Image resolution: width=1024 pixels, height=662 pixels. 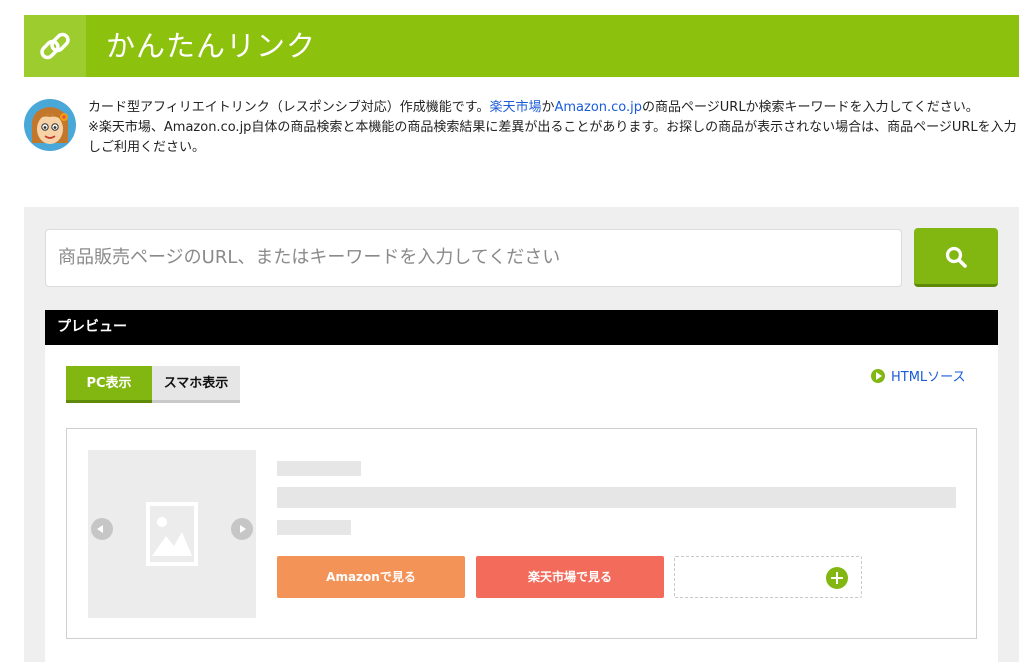 I want to click on intro-connector: か, so click(x=548, y=107).